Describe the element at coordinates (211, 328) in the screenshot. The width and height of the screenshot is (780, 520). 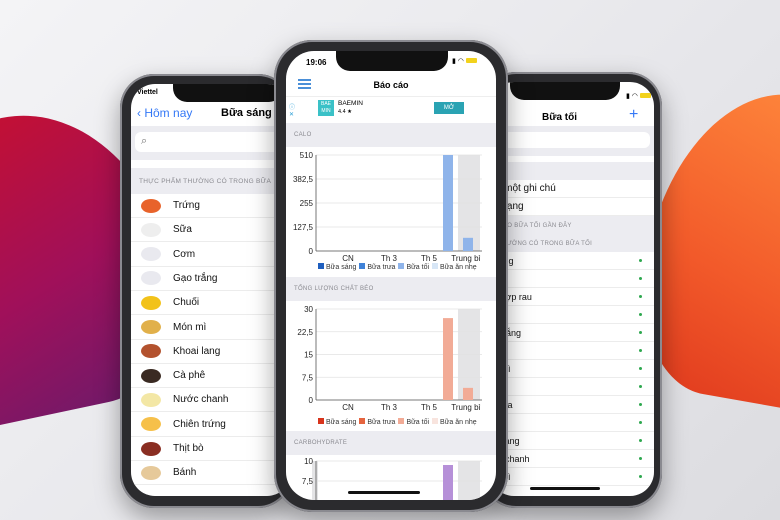
I see `food-item: Món mì` at that location.